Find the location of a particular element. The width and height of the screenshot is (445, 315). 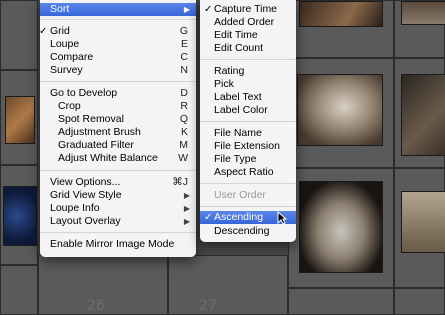

shortcut-label: M is located at coordinates (183, 145).